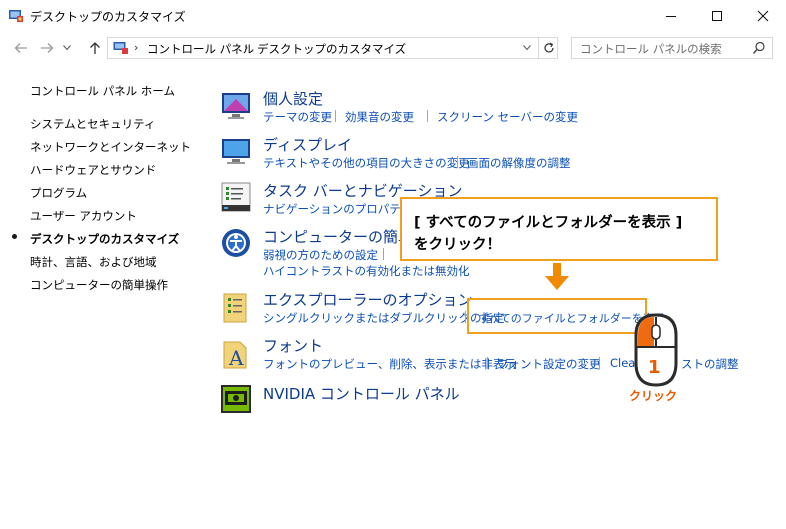  I want to click on link-change-theme: テーマの変更, so click(297, 117).